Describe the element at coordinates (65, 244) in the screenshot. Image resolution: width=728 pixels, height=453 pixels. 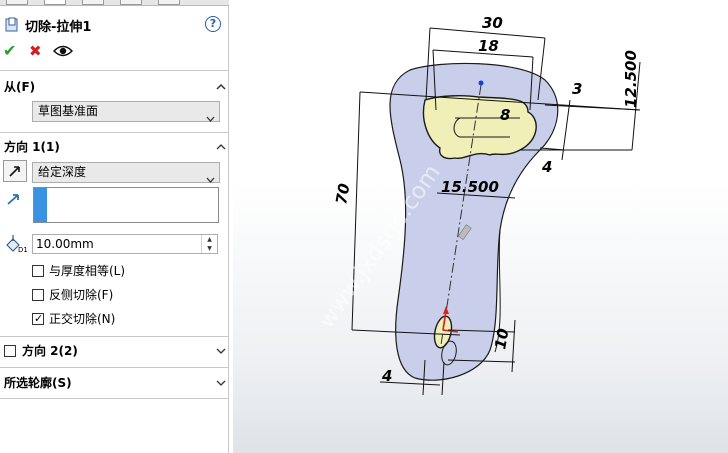
I see `depth-value: 10.00mm` at that location.